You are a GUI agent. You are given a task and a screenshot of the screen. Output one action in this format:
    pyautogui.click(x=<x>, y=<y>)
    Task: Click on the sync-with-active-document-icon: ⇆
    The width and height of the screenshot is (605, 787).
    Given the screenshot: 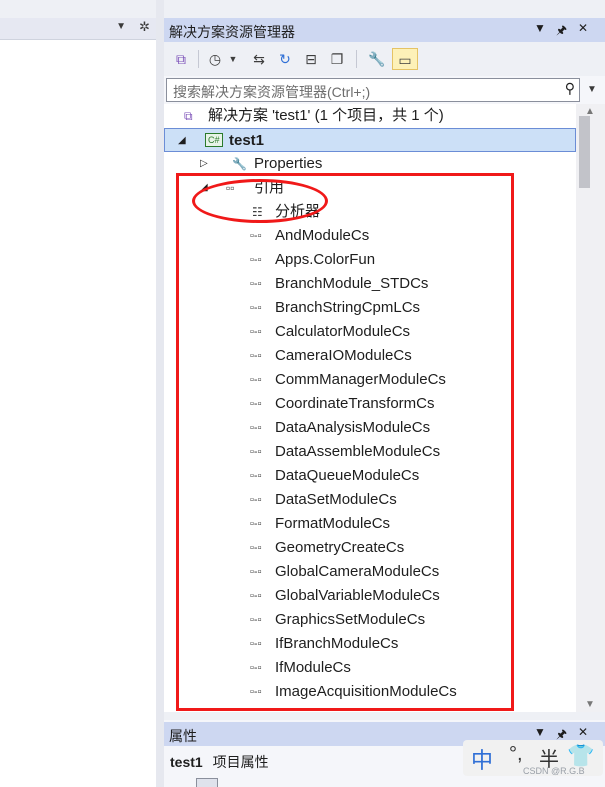 What is the action you would take?
    pyautogui.click(x=259, y=59)
    